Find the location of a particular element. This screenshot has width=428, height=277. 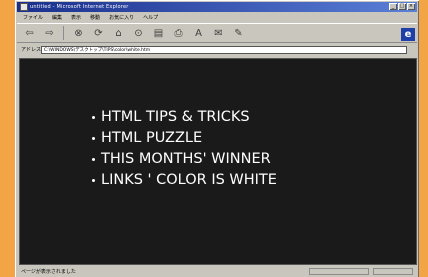

tip-text: THIS MONTHS' WINNER is located at coordinates (186, 159).